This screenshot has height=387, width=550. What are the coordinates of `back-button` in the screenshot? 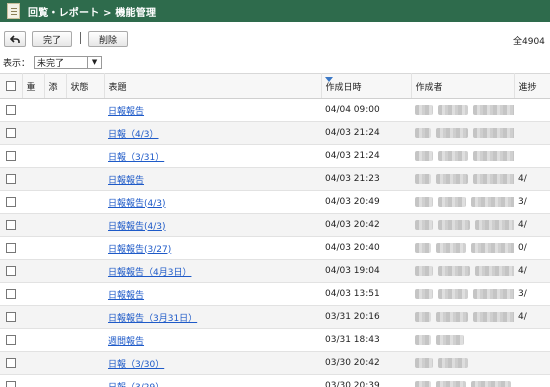 It's located at (15, 39).